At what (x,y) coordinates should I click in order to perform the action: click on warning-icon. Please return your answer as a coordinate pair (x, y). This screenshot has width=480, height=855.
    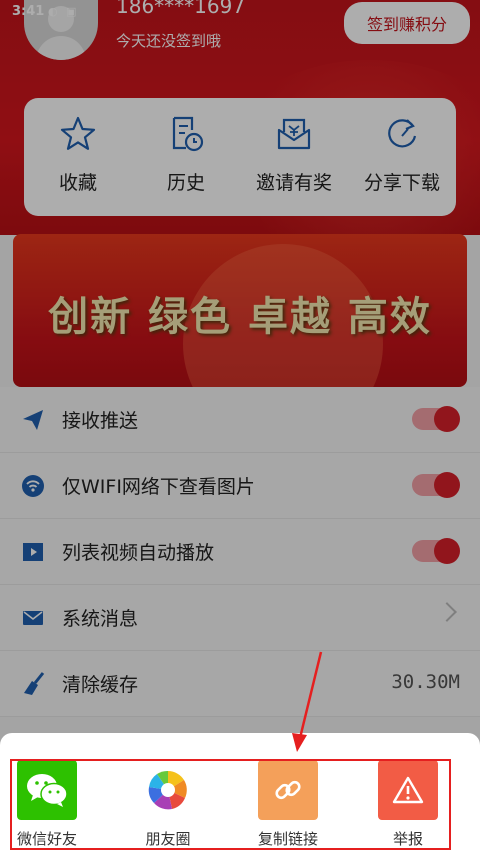
    Looking at the image, I should click on (408, 790).